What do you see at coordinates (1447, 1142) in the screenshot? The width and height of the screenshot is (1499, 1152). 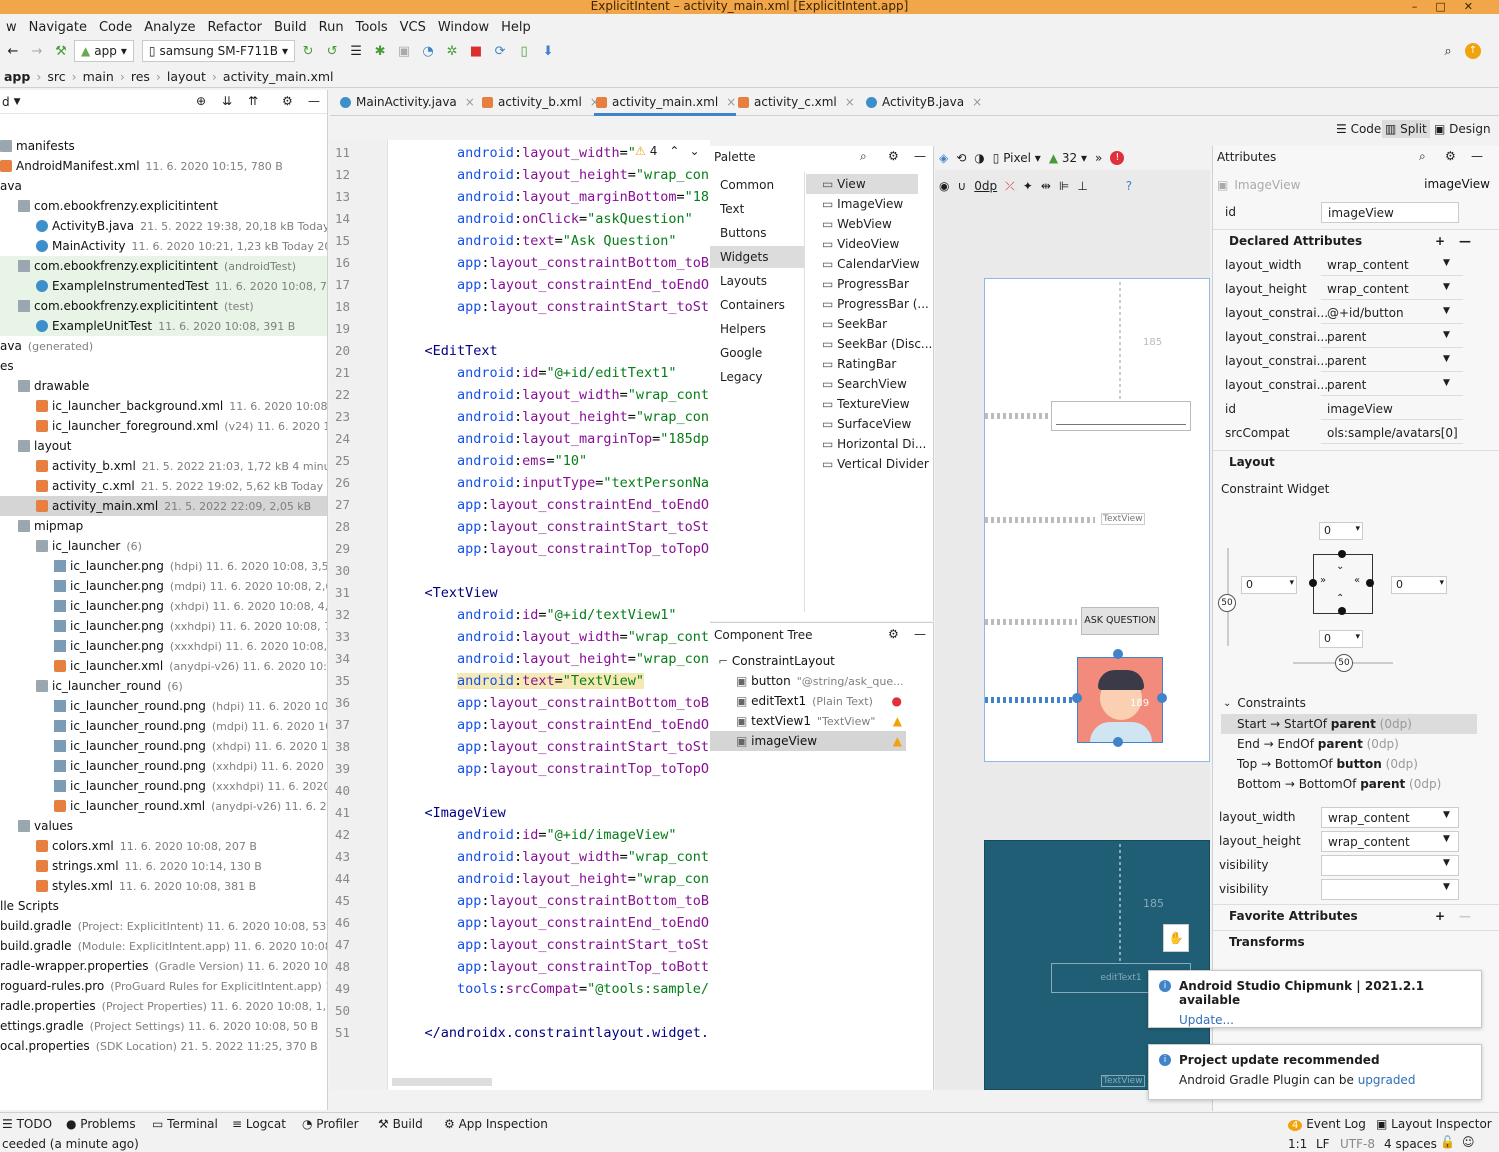 I see `lock-icon: 🔓` at bounding box center [1447, 1142].